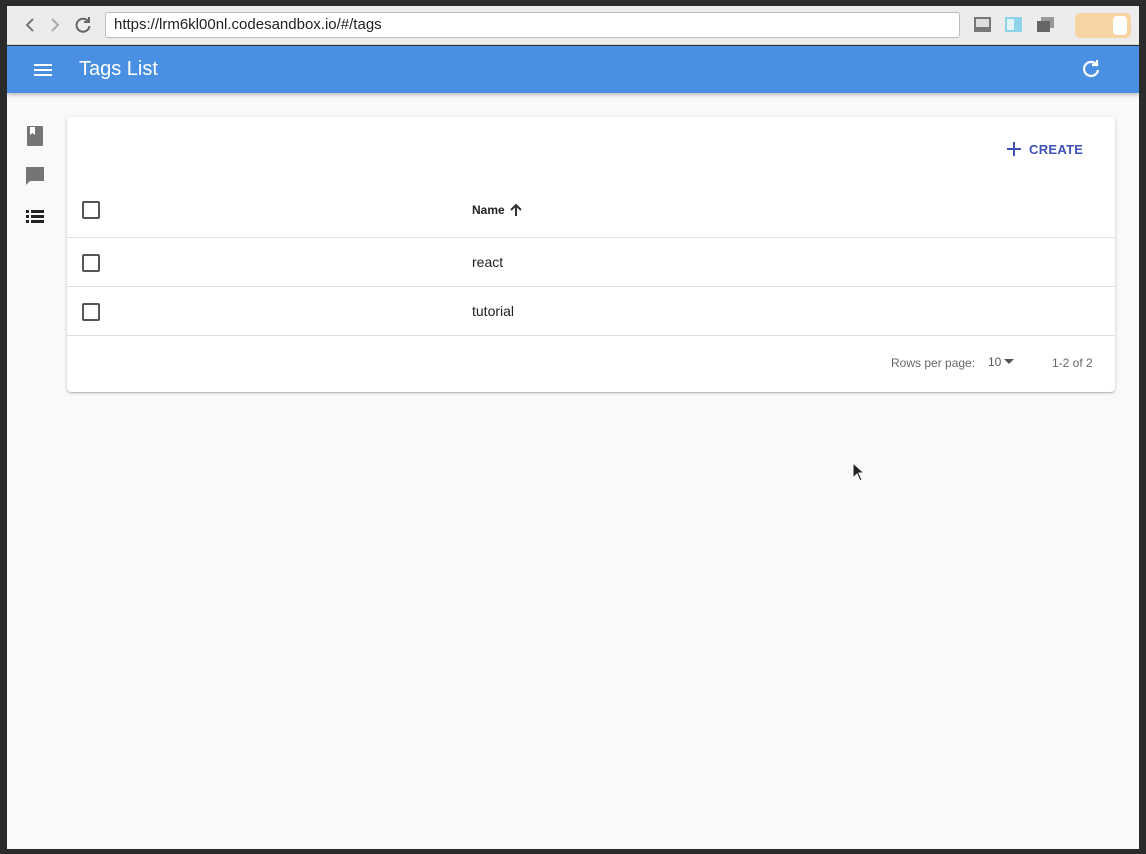 This screenshot has height=854, width=1146. I want to click on menu-icon, so click(43, 70).